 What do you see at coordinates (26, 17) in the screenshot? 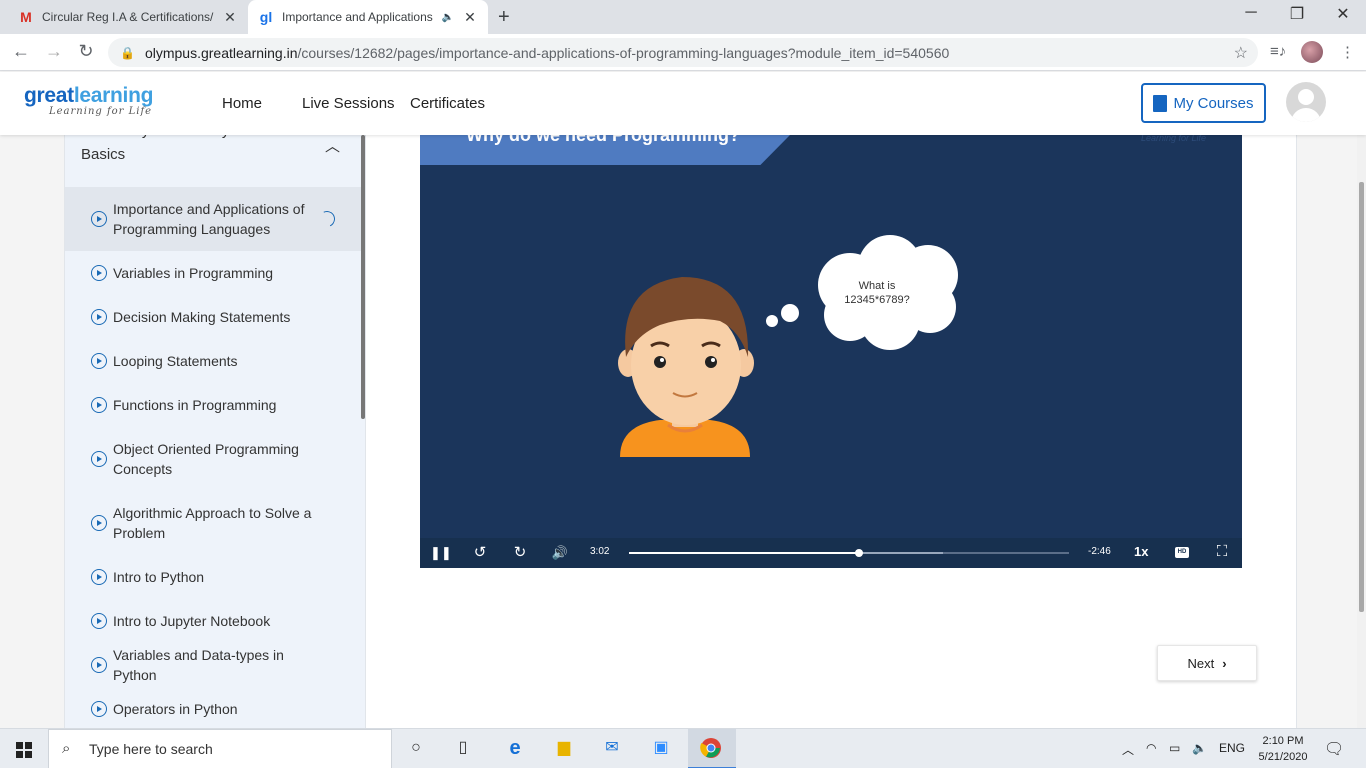
I see `gmail-icon: M` at bounding box center [26, 17].